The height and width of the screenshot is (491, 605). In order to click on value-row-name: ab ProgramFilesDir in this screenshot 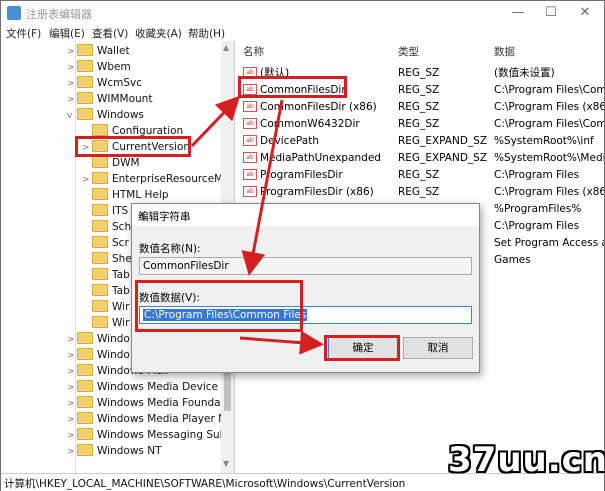, I will do `click(293, 175)`.